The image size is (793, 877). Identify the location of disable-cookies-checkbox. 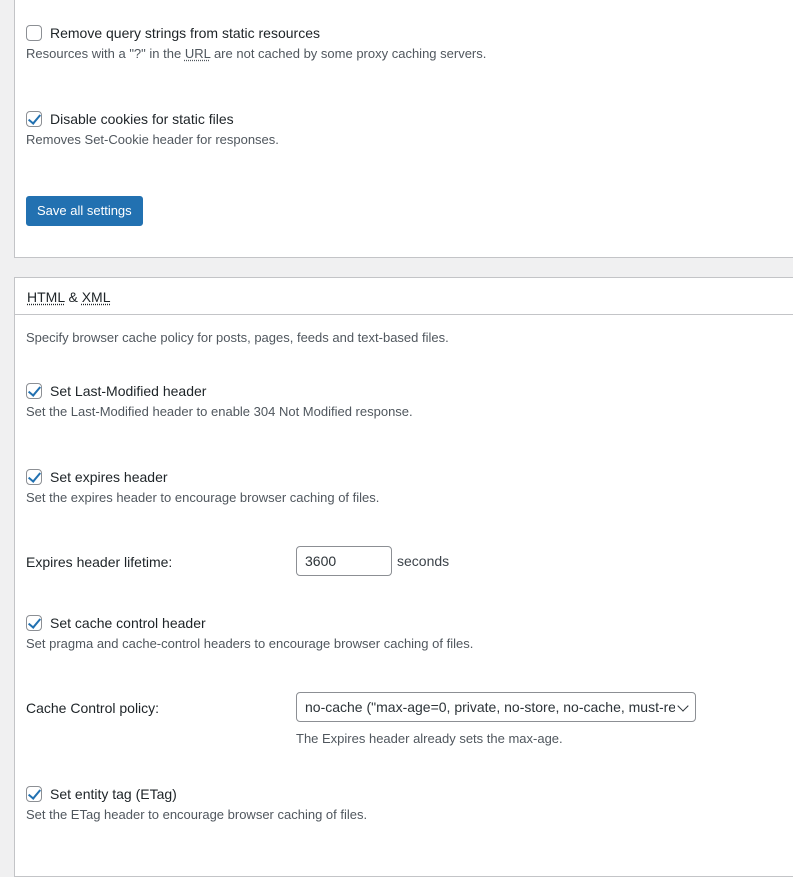
(34, 119).